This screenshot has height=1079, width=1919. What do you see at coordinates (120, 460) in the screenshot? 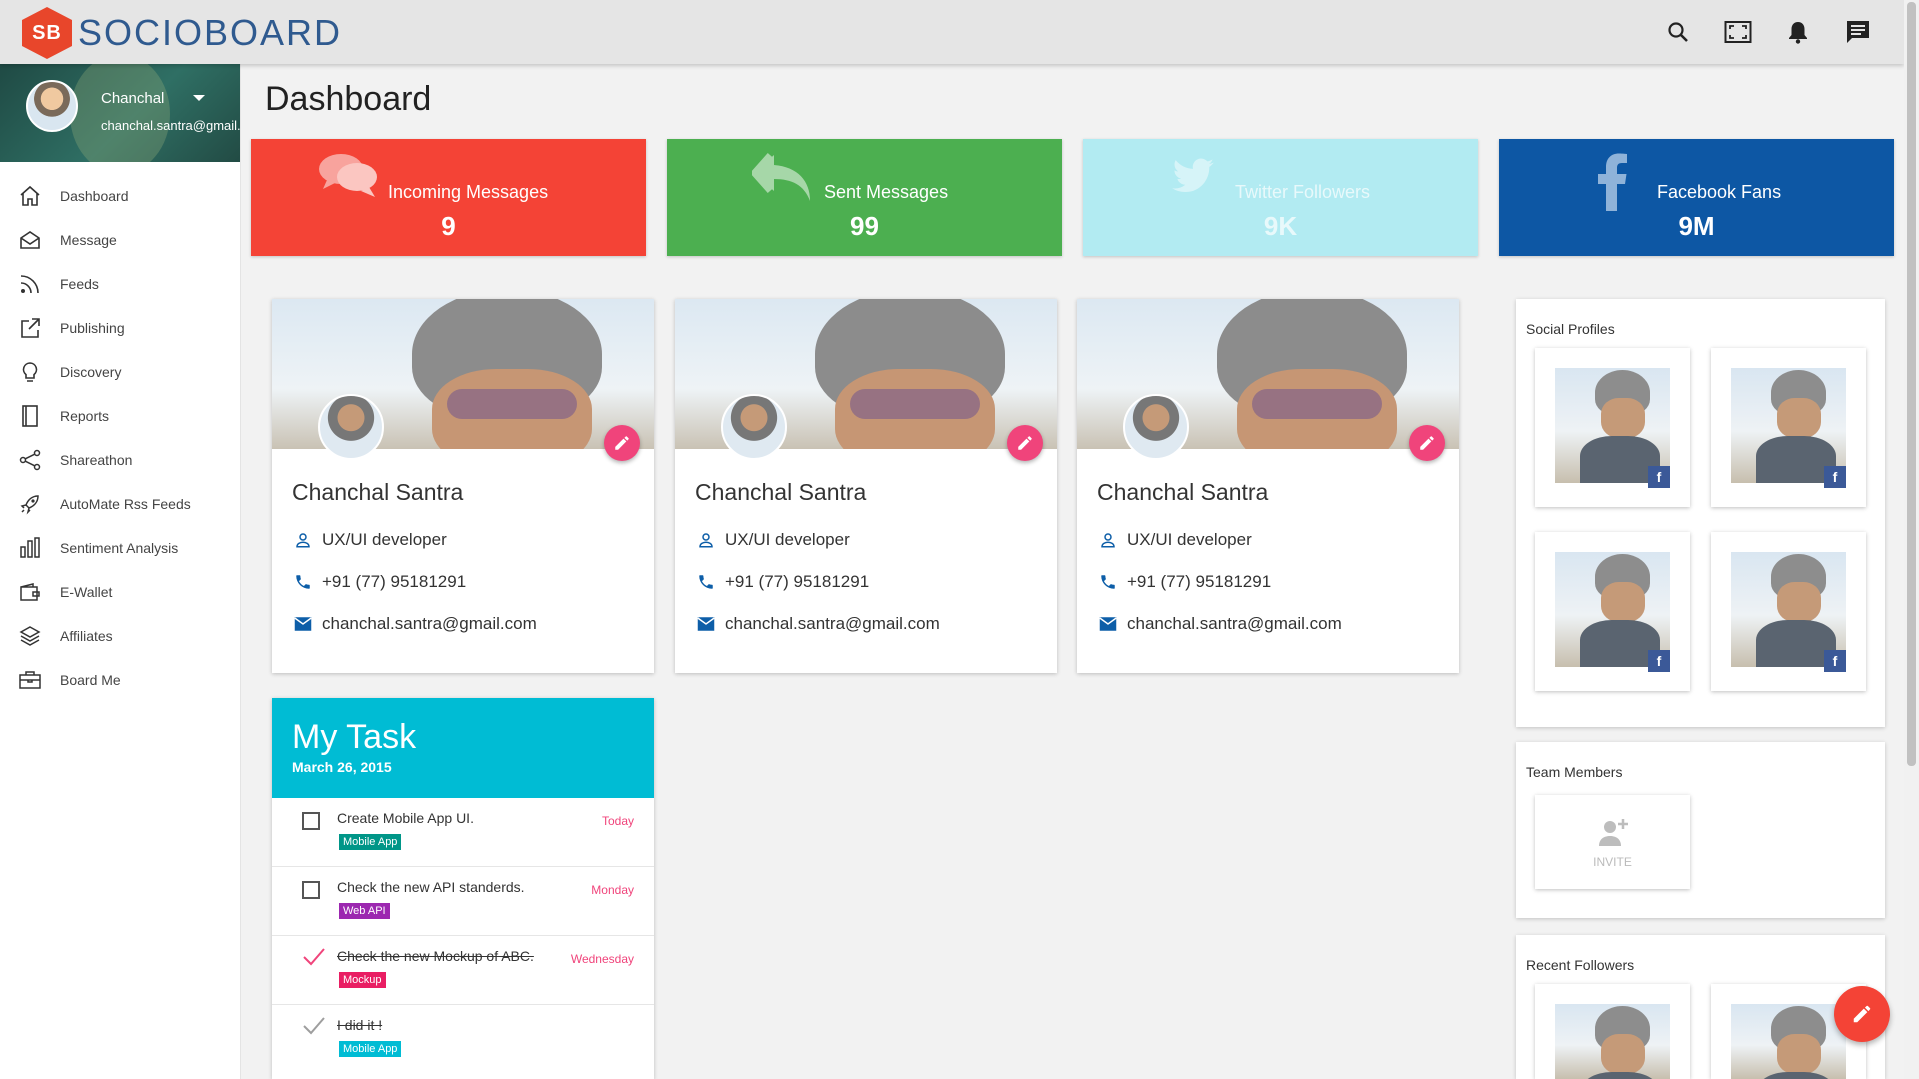
I see `sidebar-item-shareathon: Shareathon` at bounding box center [120, 460].